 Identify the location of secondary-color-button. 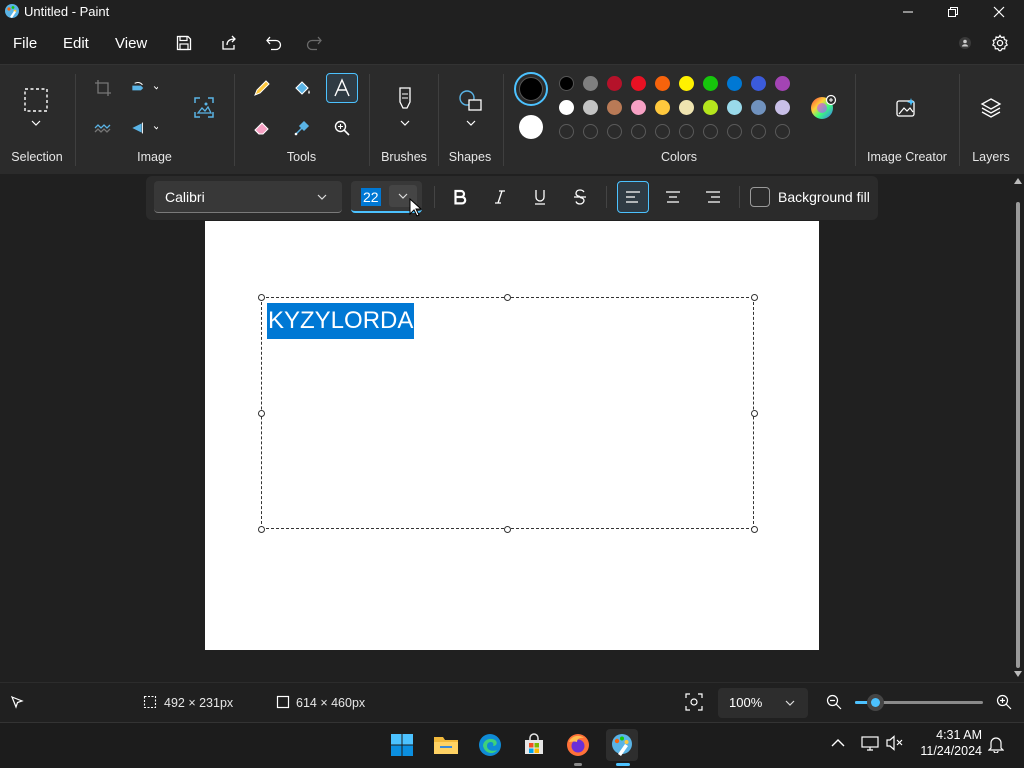
(531, 127).